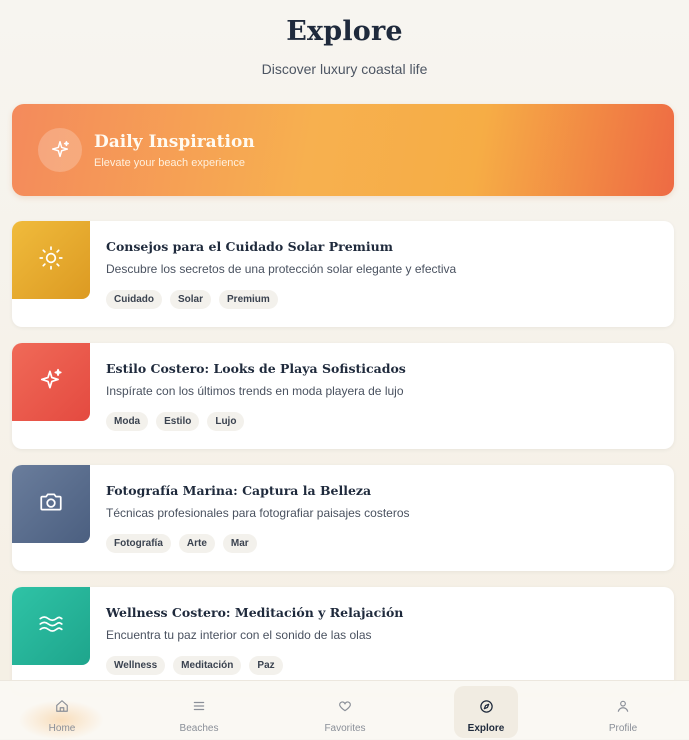  Describe the element at coordinates (174, 142) in the screenshot. I see `hero-title: Daily Inspiration` at that location.